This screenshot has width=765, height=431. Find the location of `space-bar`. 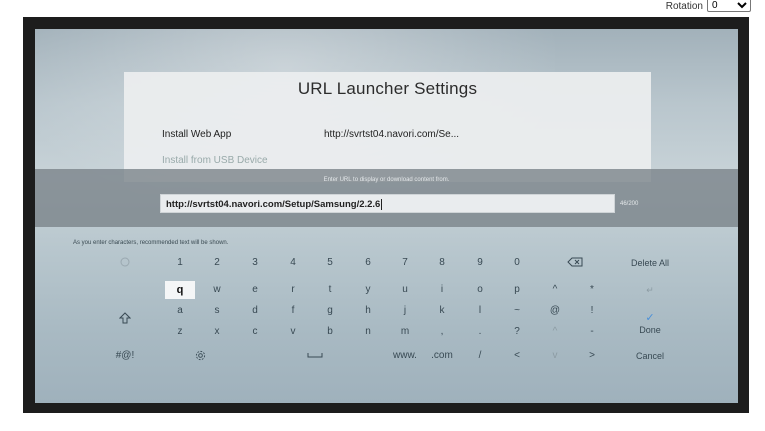

space-bar is located at coordinates (315, 356).